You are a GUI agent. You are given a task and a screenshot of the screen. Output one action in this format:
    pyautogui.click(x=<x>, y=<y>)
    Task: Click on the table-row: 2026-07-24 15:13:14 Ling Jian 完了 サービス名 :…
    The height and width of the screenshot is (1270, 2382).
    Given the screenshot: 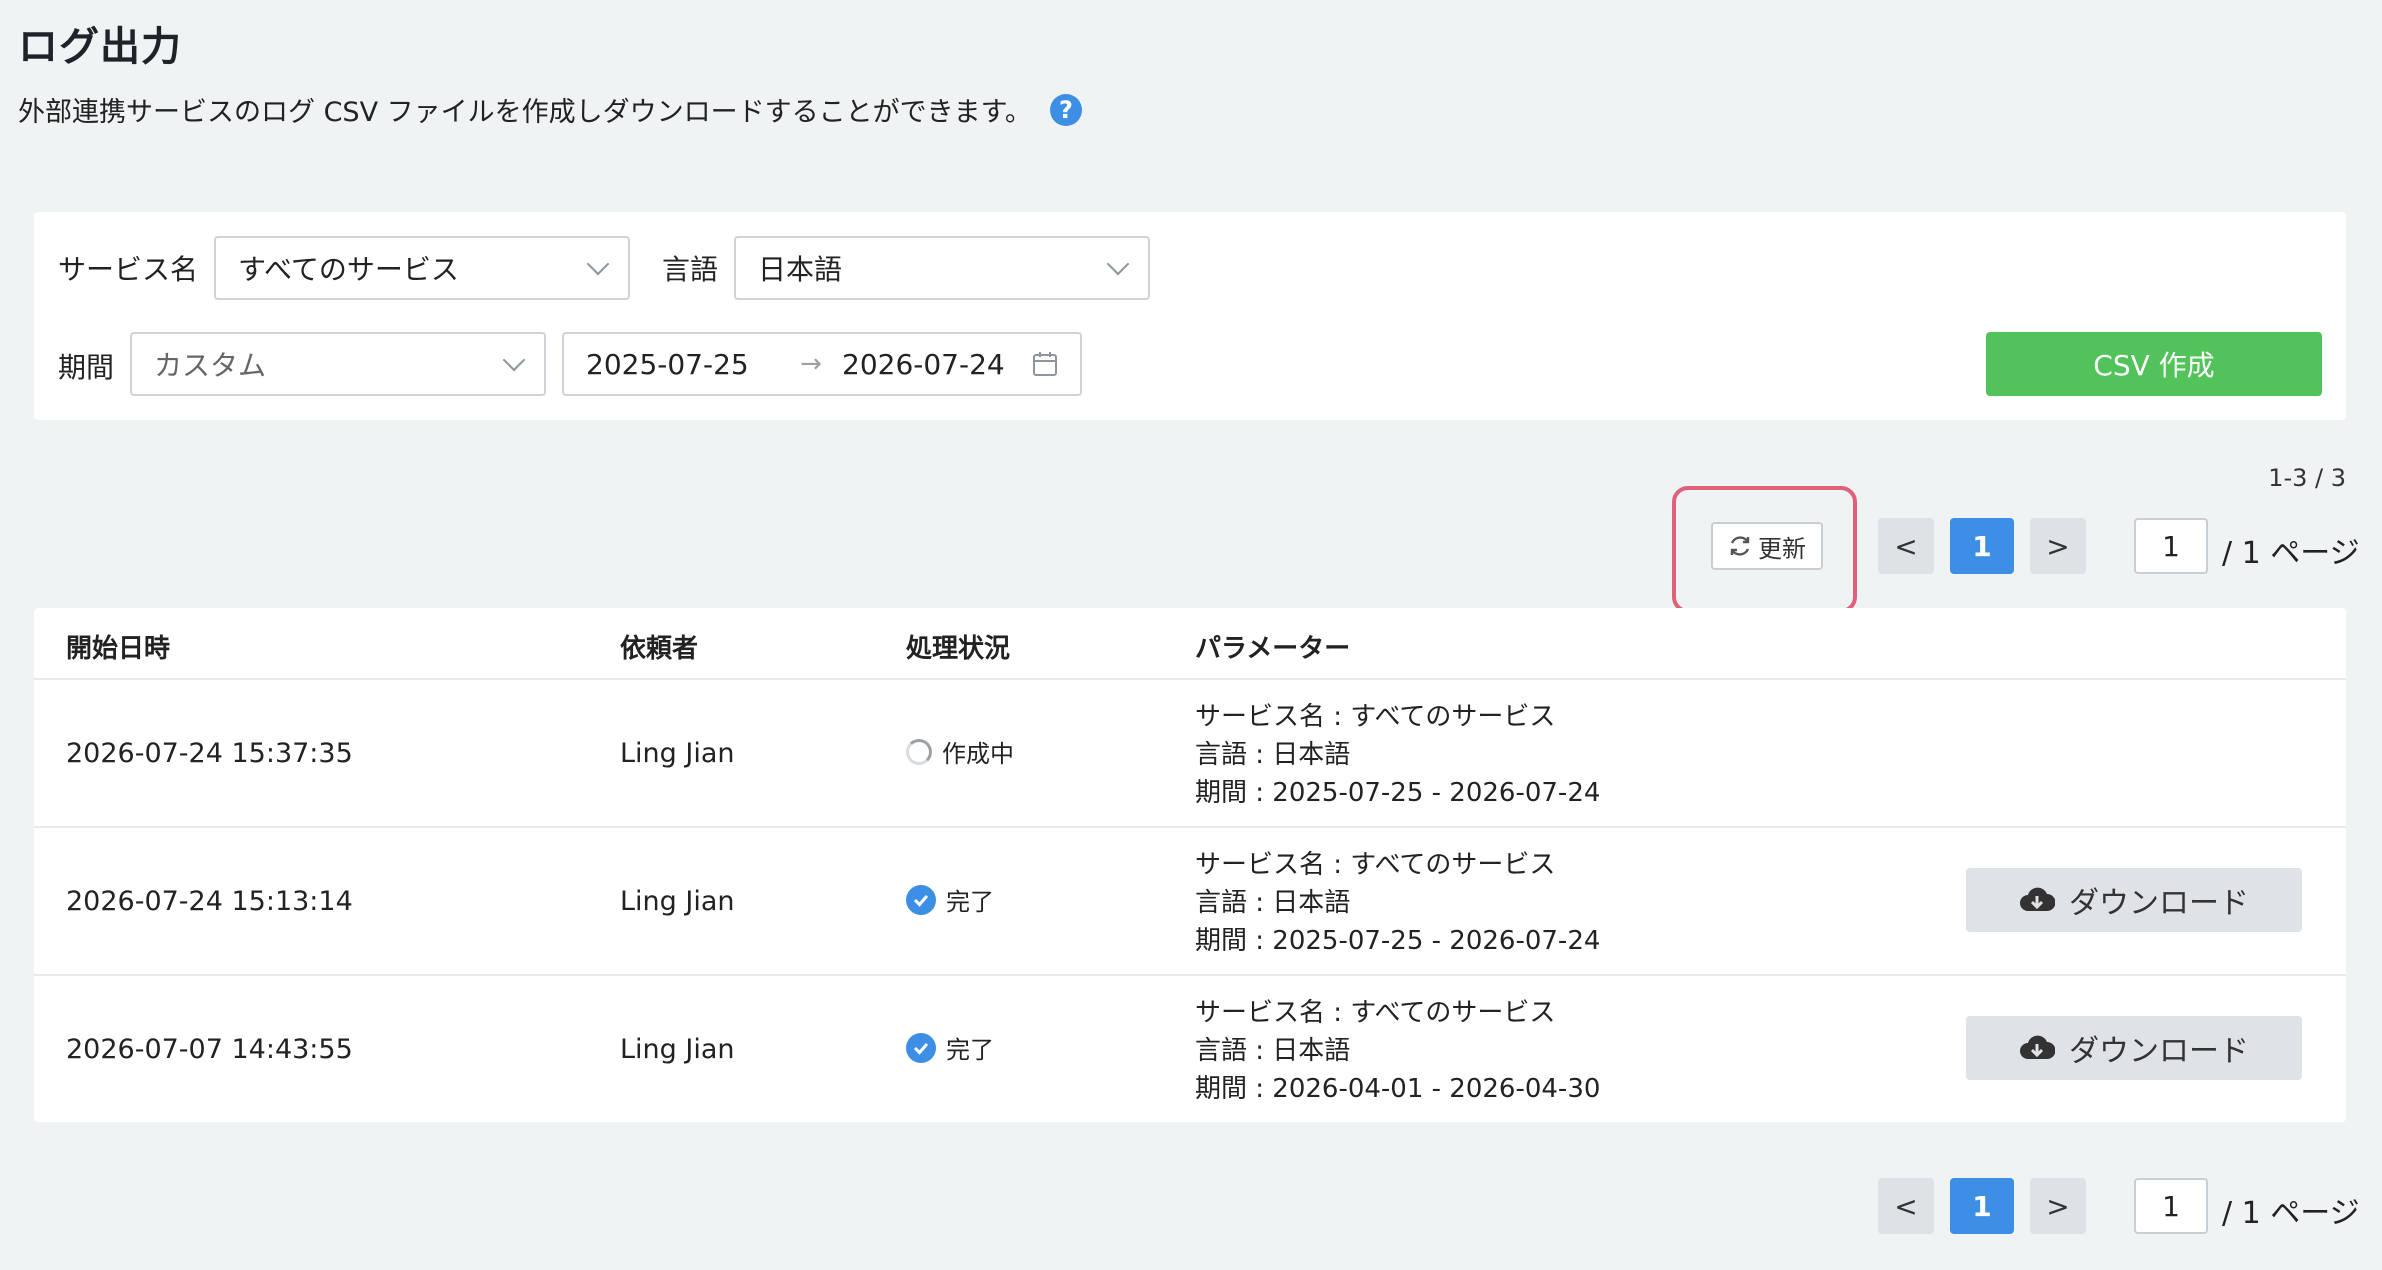 What is the action you would take?
    pyautogui.click(x=1190, y=902)
    